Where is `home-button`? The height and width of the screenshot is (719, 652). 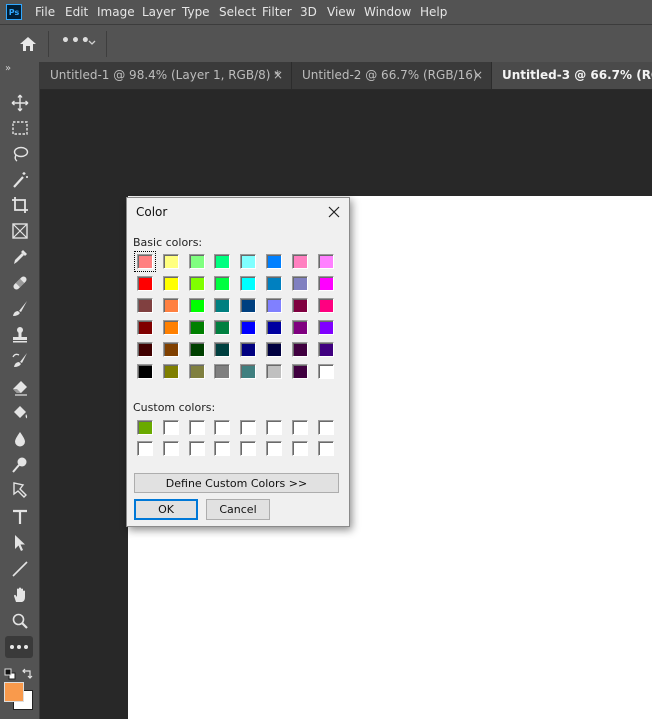 home-button is located at coordinates (28, 44).